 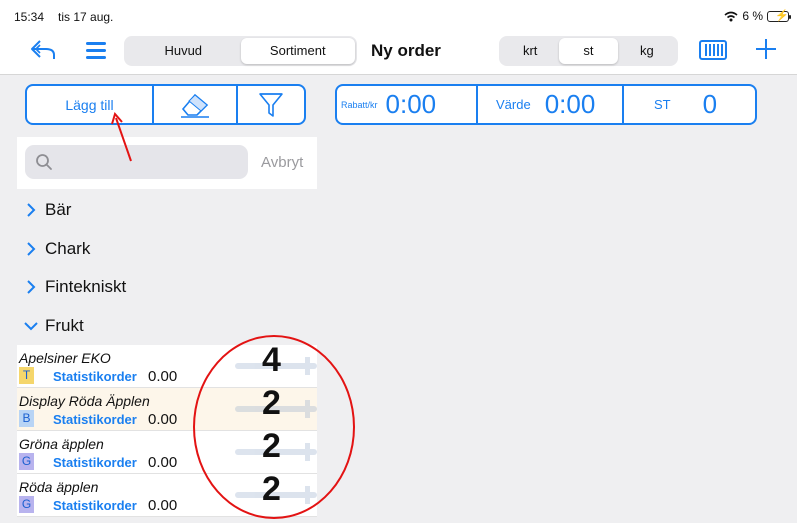 I want to click on eraser-icon, so click(x=195, y=105).